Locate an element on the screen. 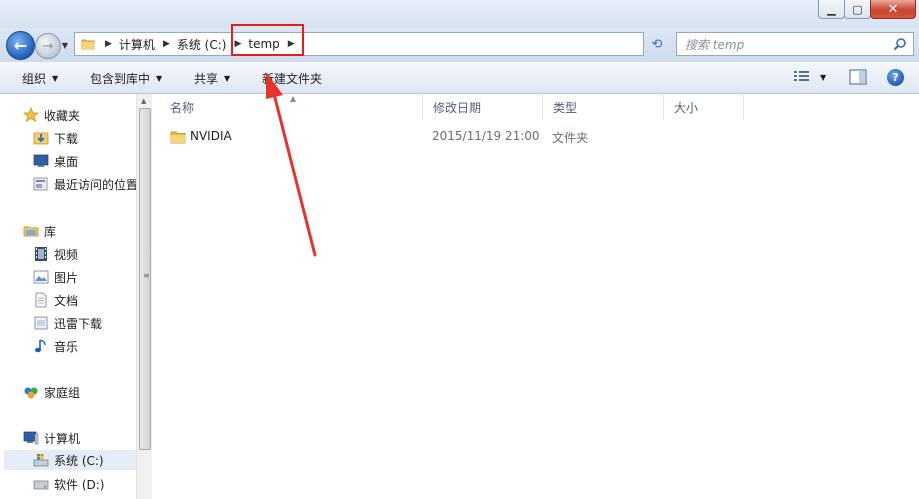 The image size is (919, 499). sidebar-item-music: 音乐 is located at coordinates (55, 346).